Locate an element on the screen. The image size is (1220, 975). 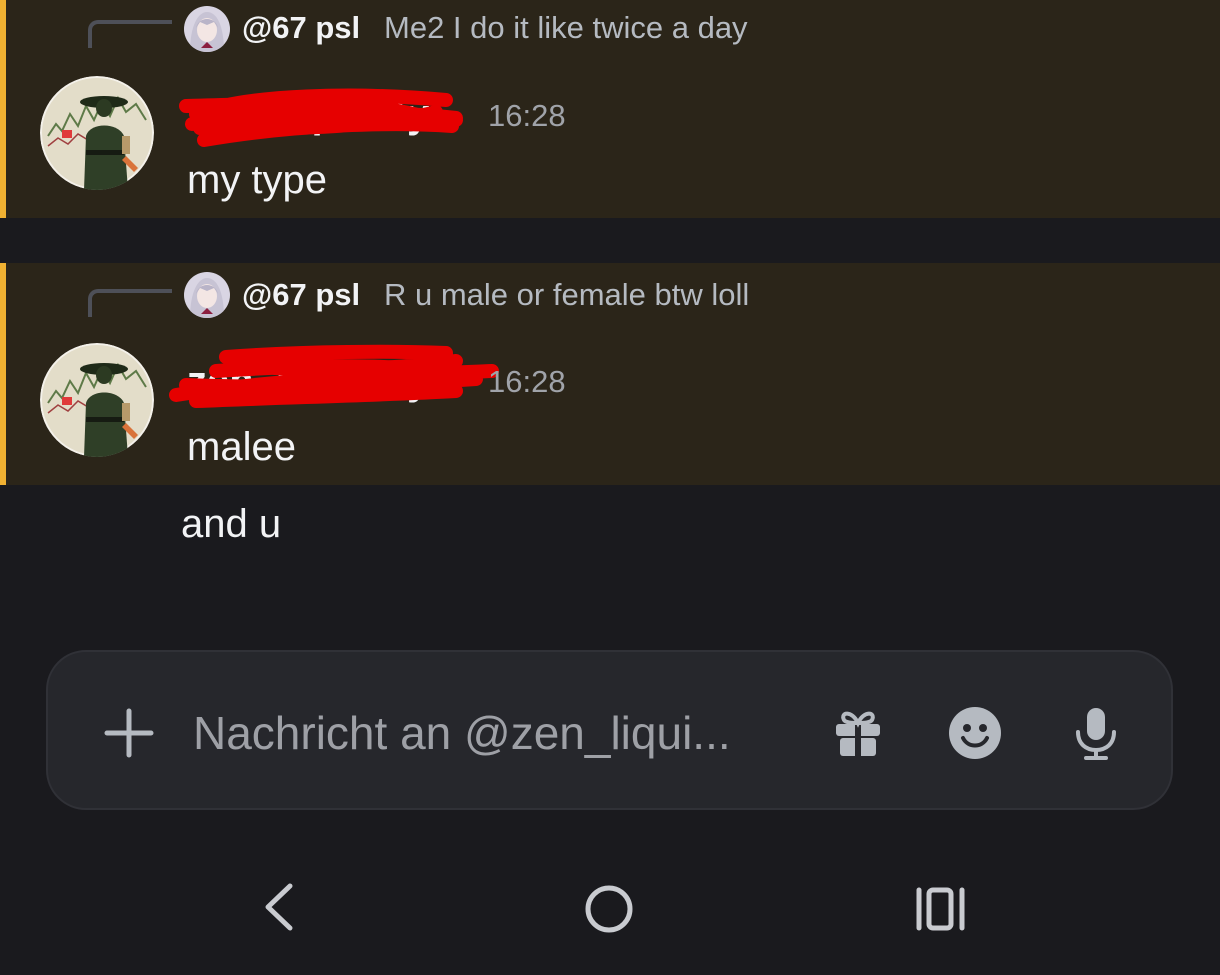
reply-preview-text: Me2 I do it like twice a day is located at coordinates (566, 28).